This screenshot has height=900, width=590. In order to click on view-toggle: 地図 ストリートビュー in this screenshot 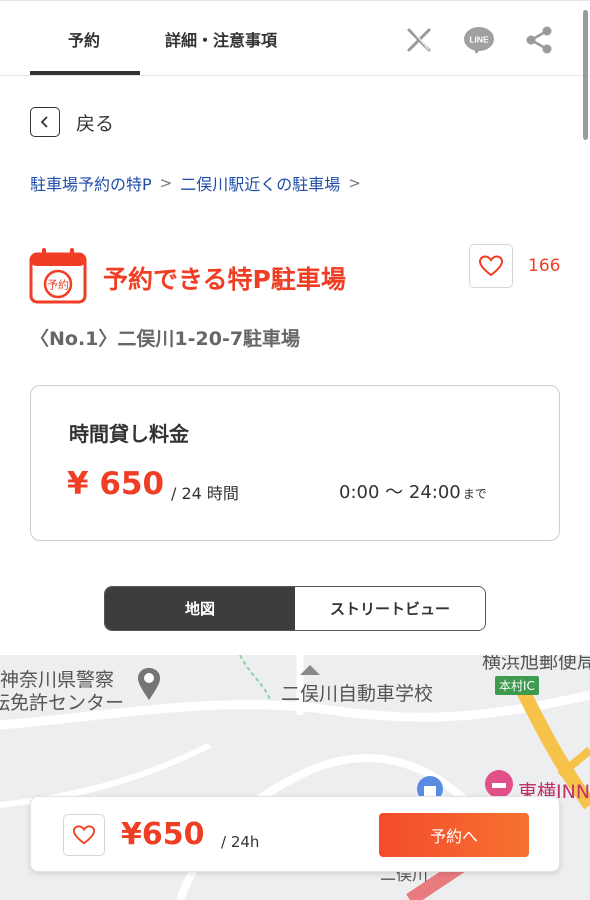, I will do `click(295, 608)`.